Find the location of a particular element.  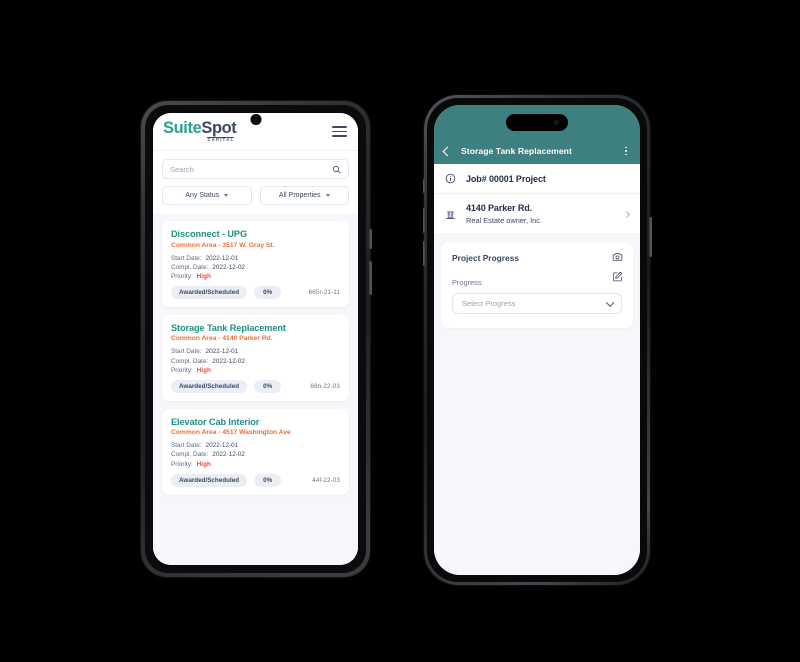

back-chevron-icon is located at coordinates (447, 151).